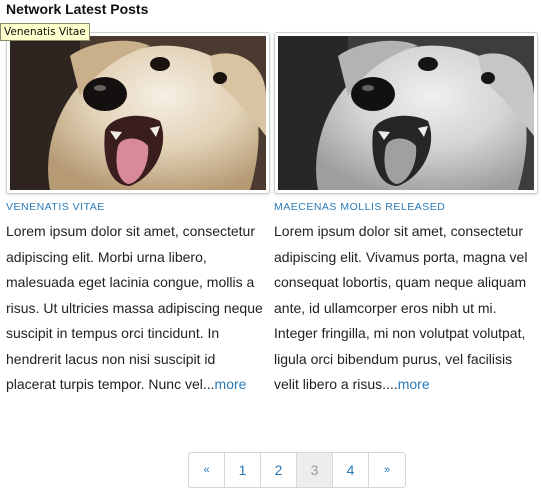  I want to click on dog-photo-grayscale, so click(406, 113).